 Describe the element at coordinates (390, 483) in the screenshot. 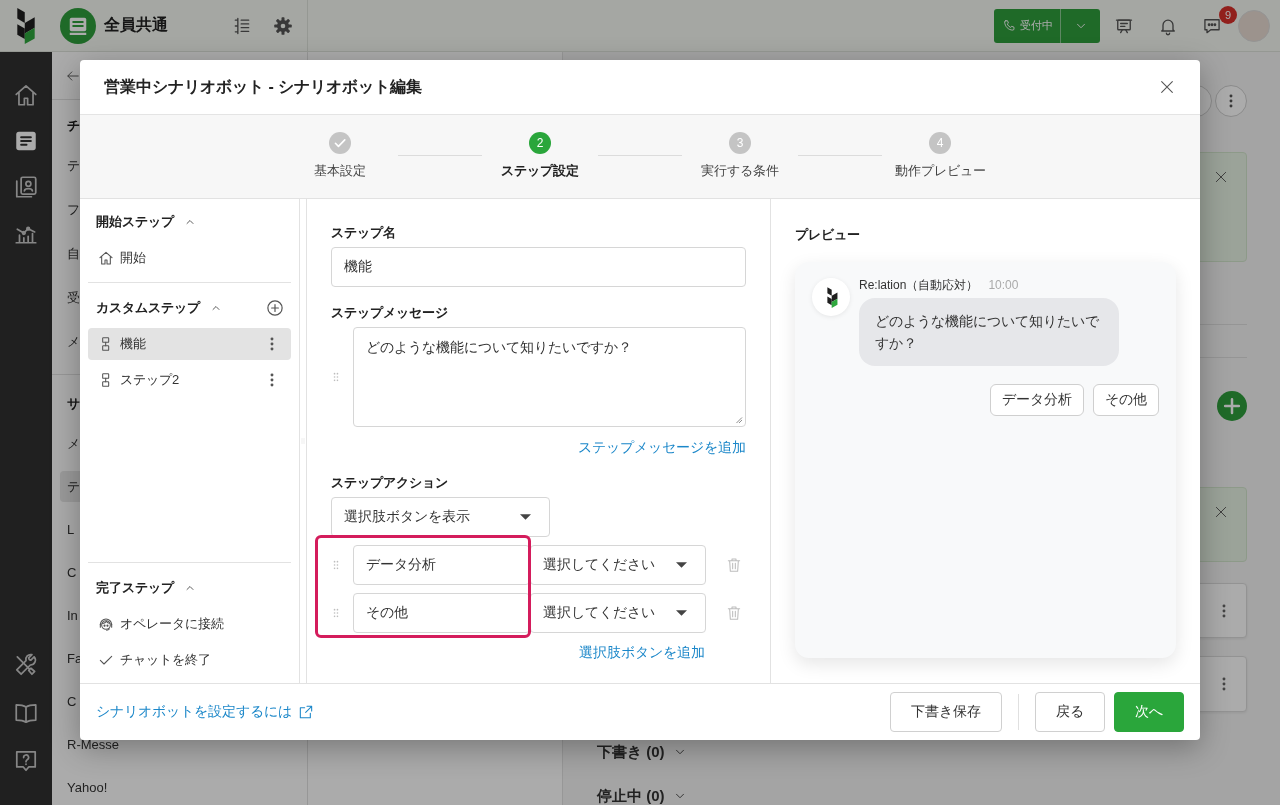

I see `field-label: ステップアクション` at that location.